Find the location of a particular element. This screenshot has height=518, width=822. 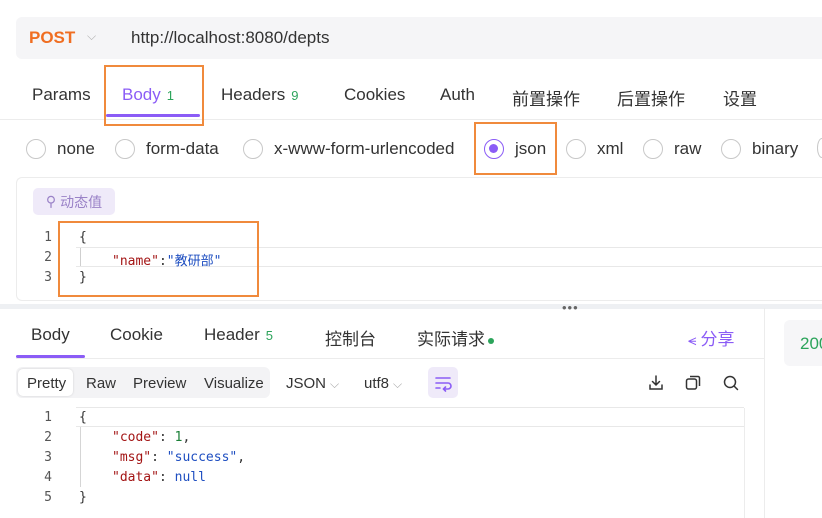

method-select: POST is located at coordinates (52, 38).